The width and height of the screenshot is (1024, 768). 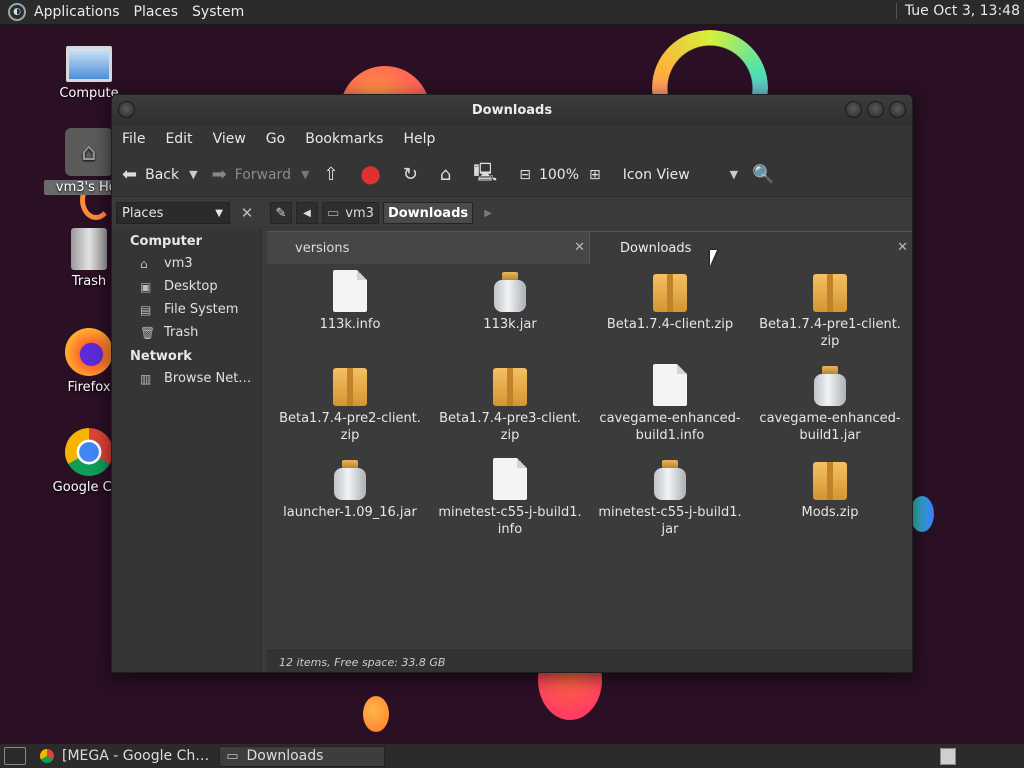 I want to click on menu-system: System, so click(x=218, y=12).